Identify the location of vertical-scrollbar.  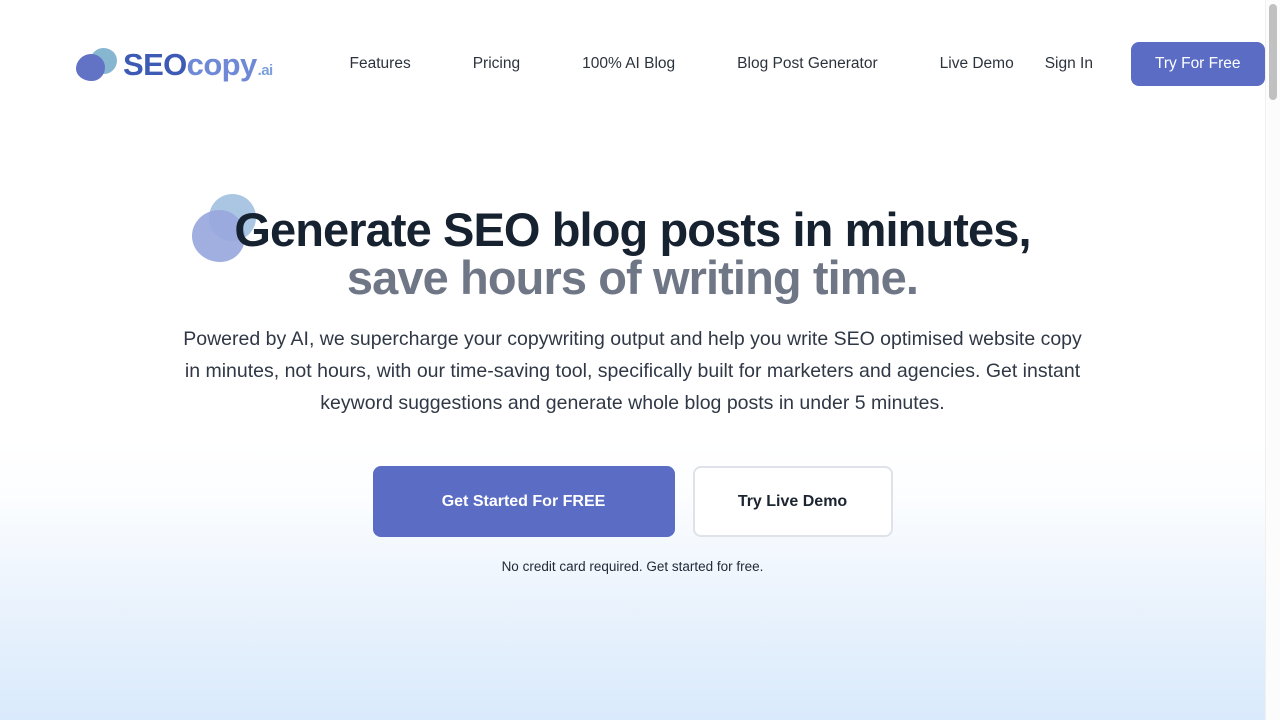
(1272, 360).